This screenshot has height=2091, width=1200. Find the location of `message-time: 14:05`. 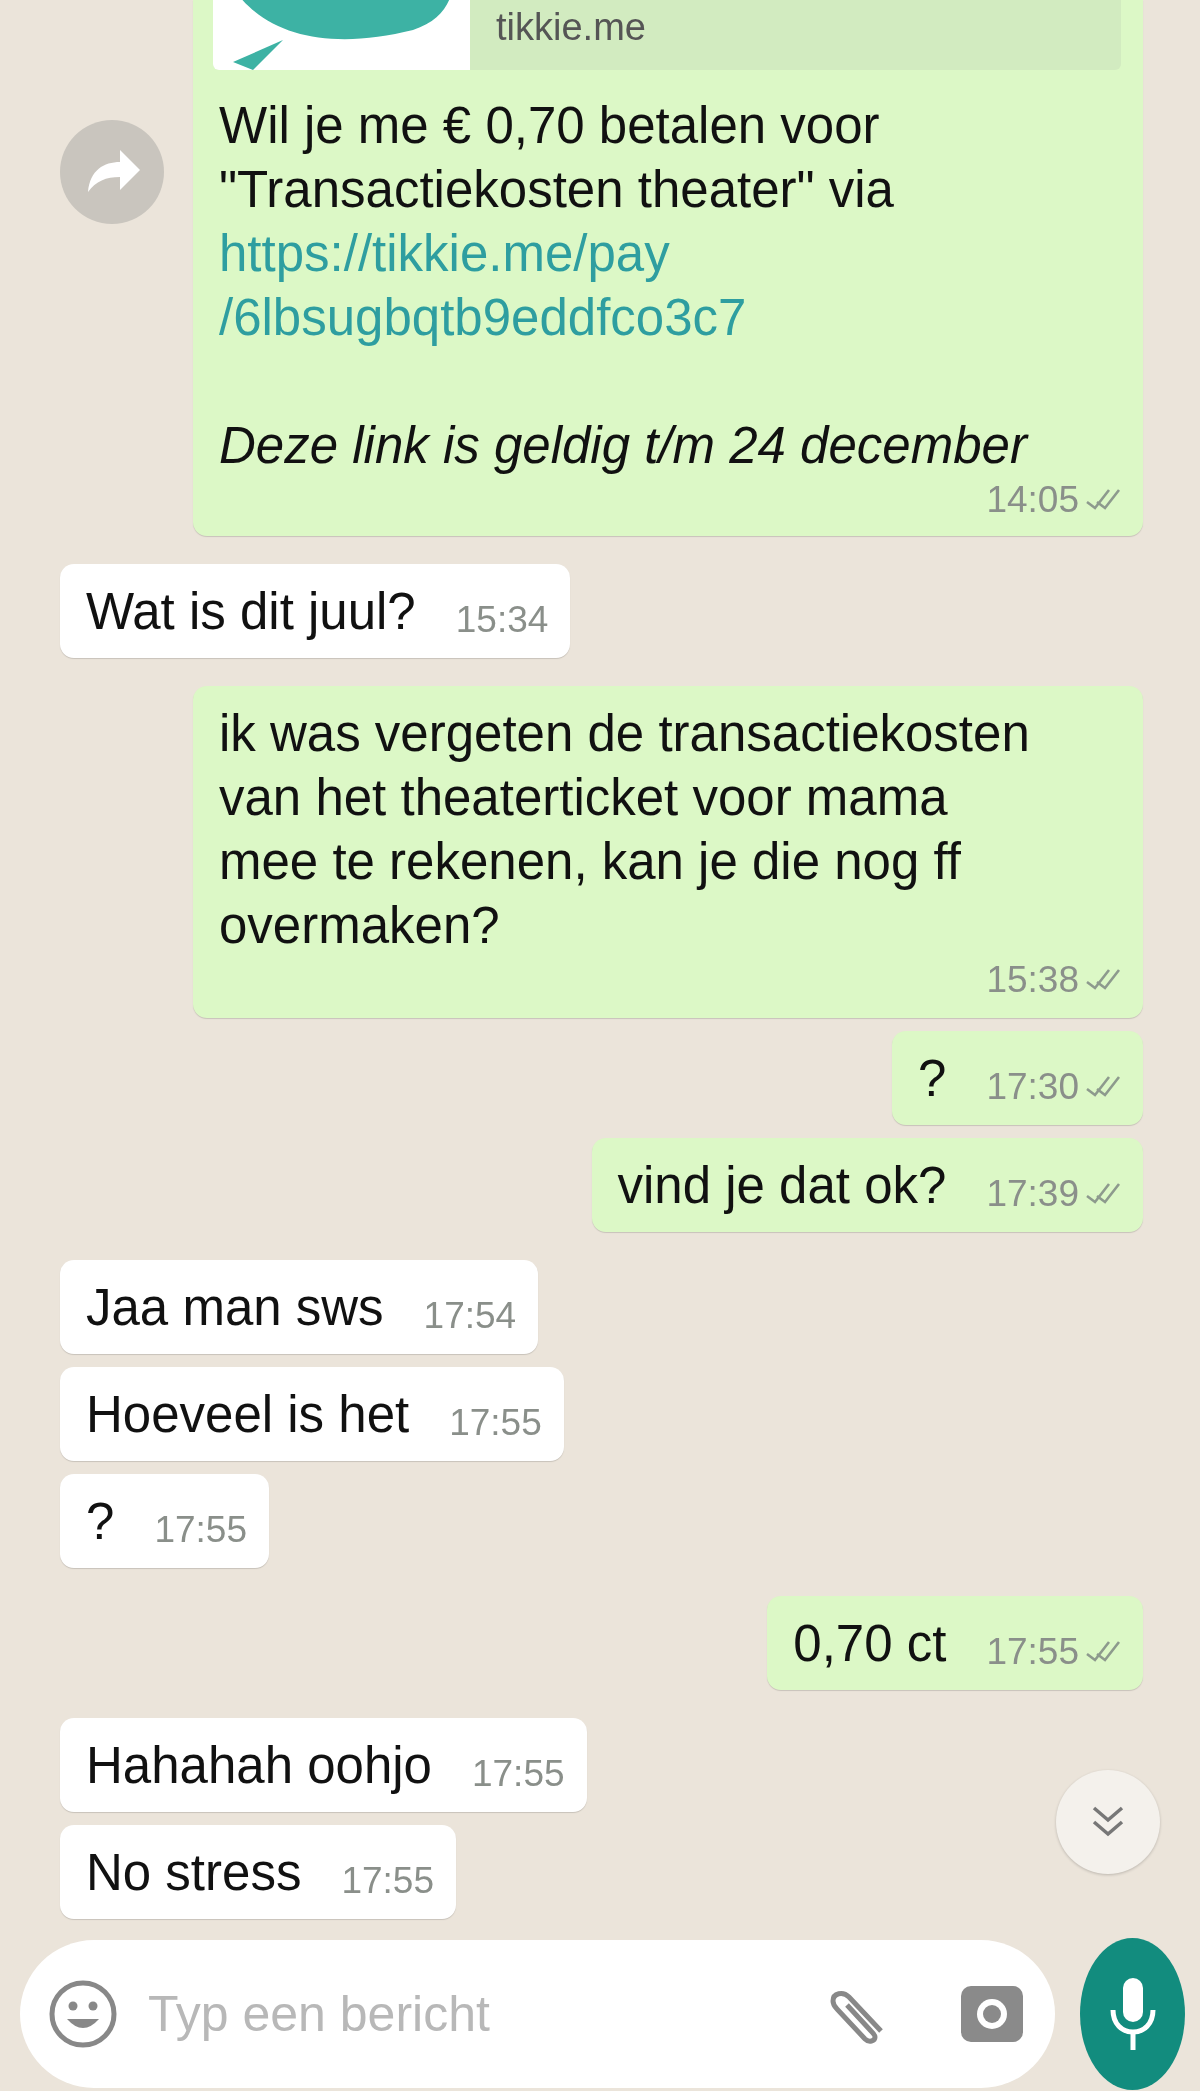

message-time: 14:05 is located at coordinates (1032, 500).